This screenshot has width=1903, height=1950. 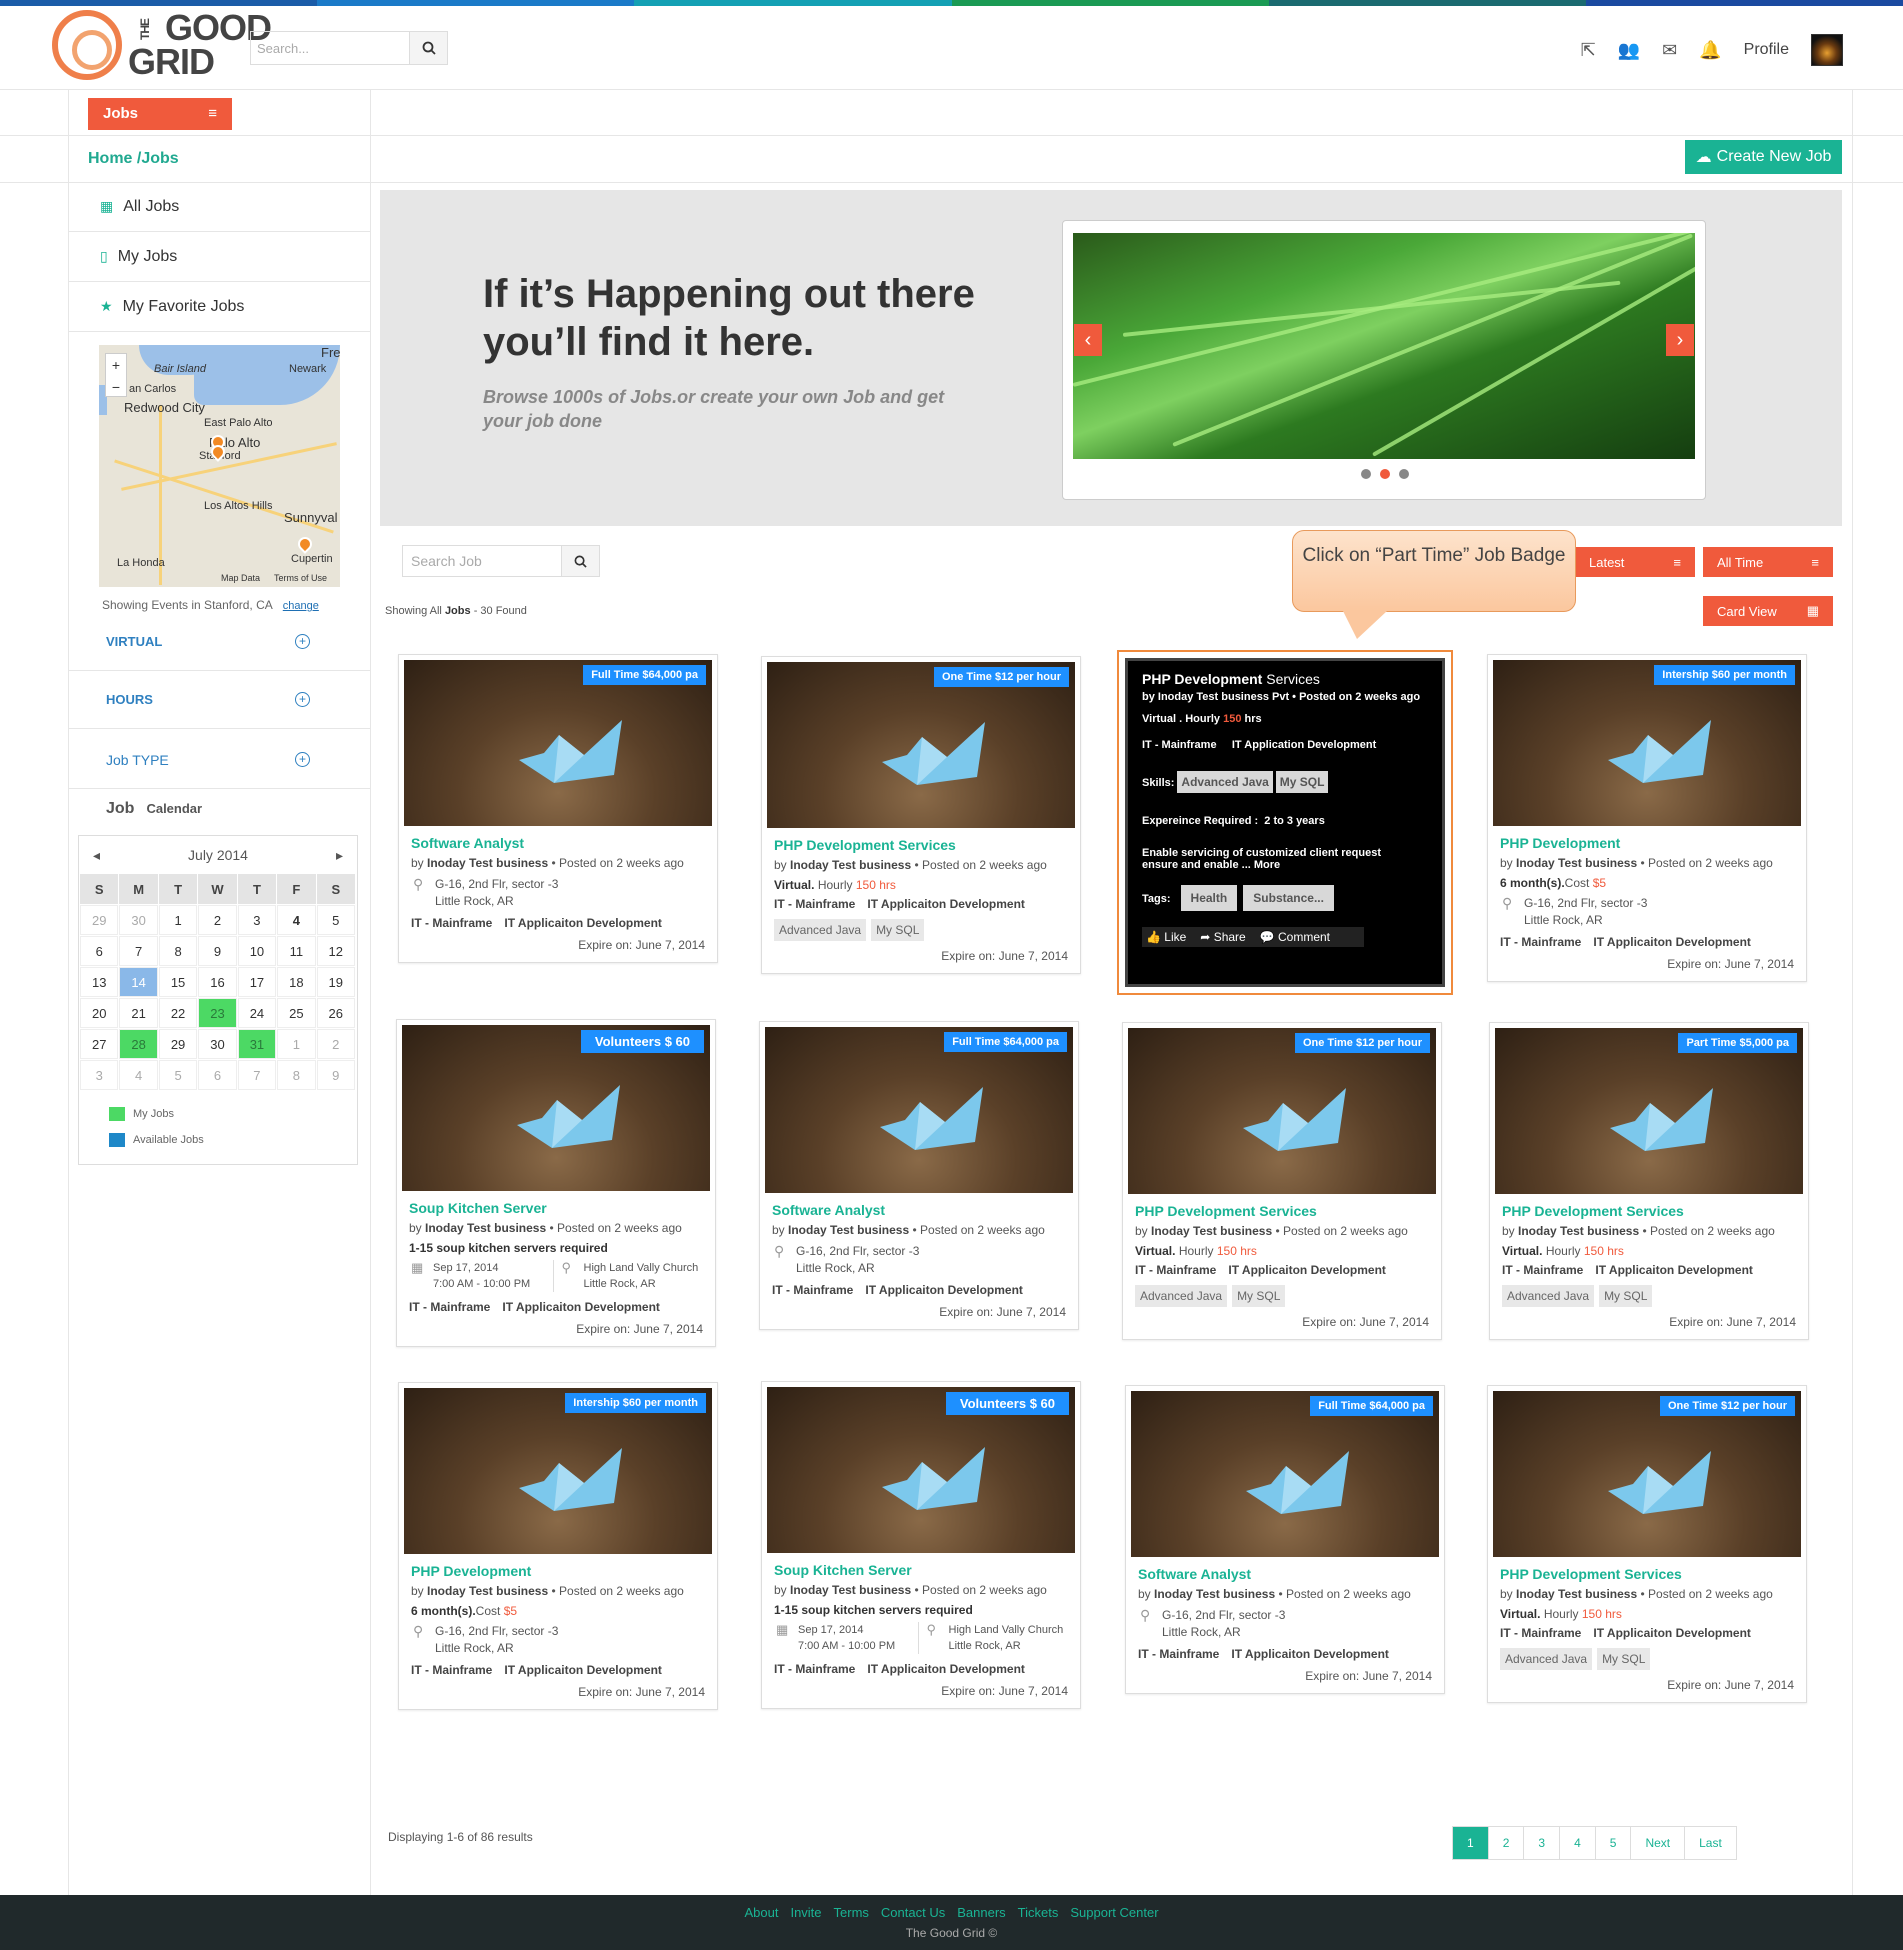 What do you see at coordinates (1614, 1843) in the screenshot?
I see `page-5: 5` at bounding box center [1614, 1843].